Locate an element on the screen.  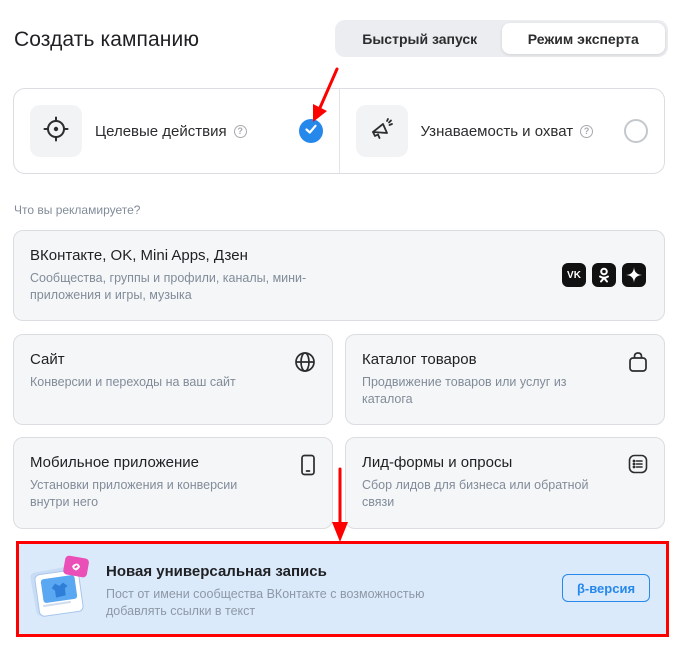
goal-radio-checked is located at coordinates (310, 131).